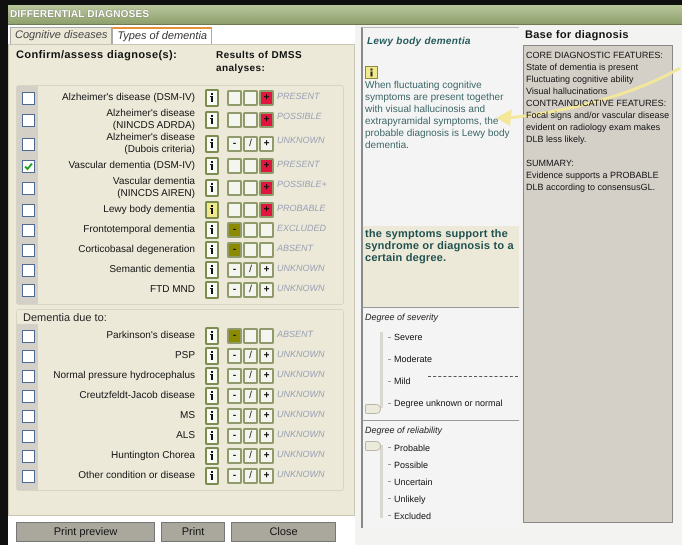 This screenshot has height=545, width=682. I want to click on dialog-button: Close, so click(283, 532).